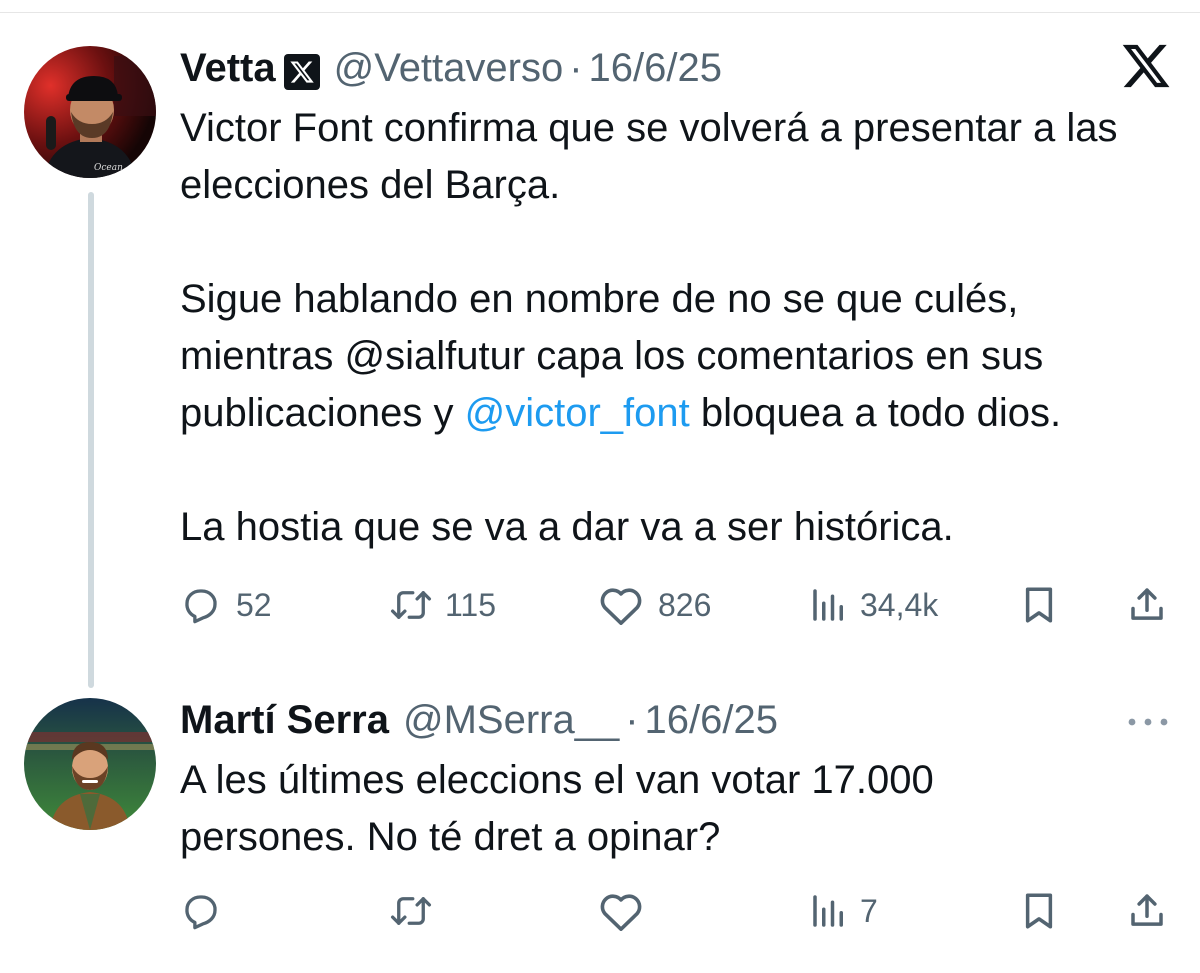  I want to click on author-handle: @Vettaverso, so click(449, 68).